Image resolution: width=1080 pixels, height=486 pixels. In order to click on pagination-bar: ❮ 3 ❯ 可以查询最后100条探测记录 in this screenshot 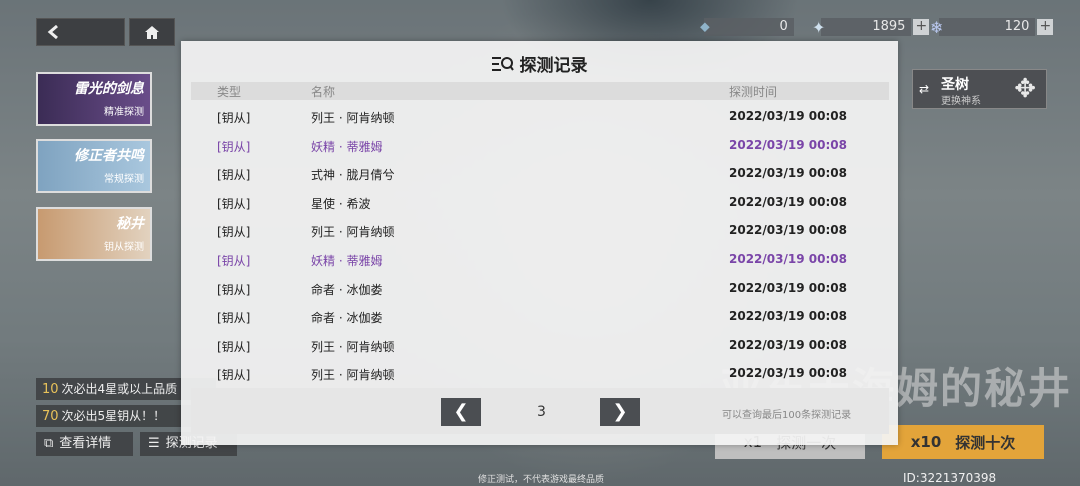, I will do `click(540, 411)`.